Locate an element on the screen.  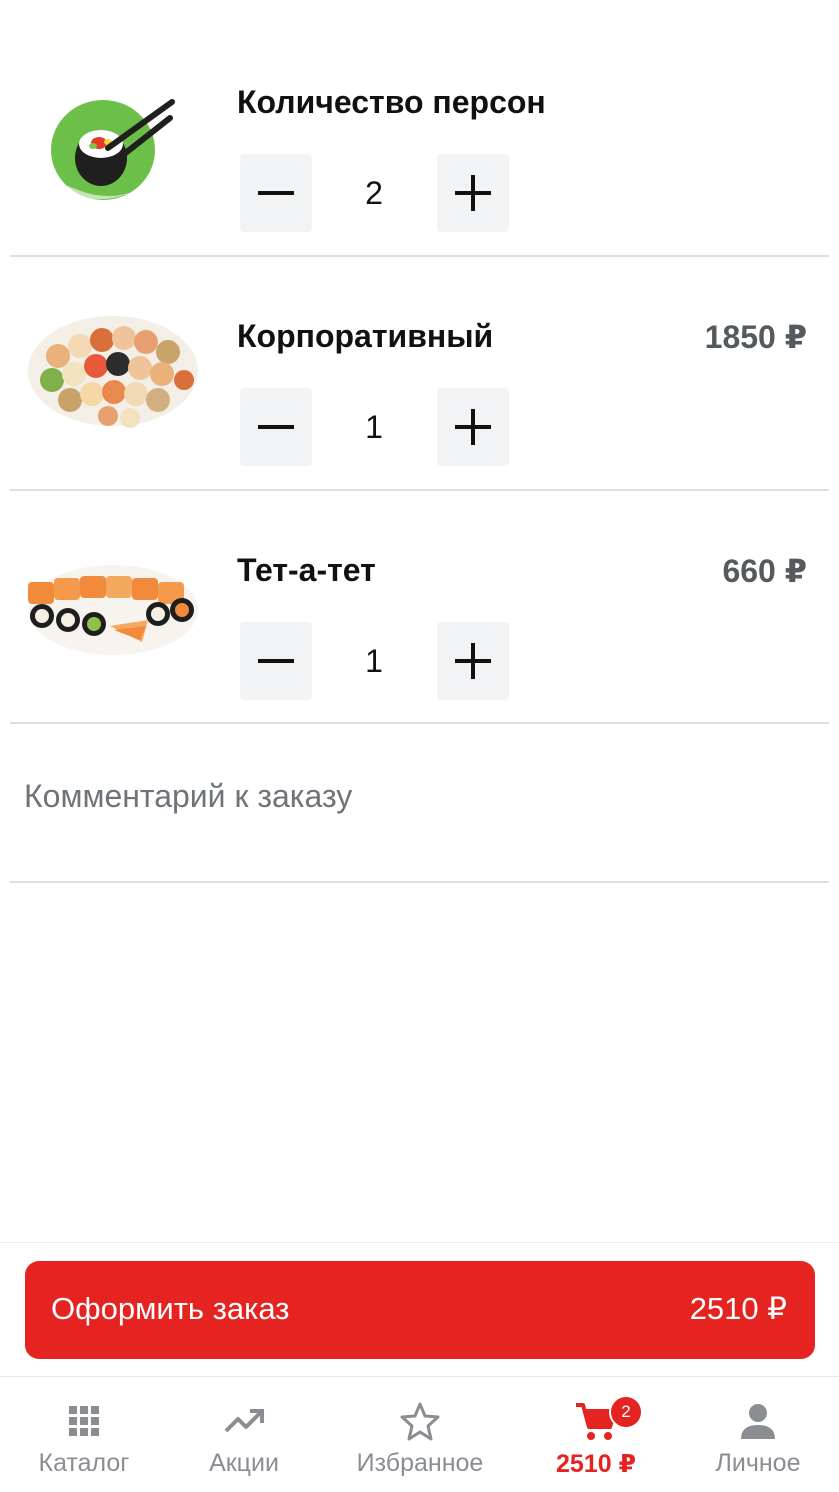
cart-count-badge: 2 is located at coordinates (626, 1412).